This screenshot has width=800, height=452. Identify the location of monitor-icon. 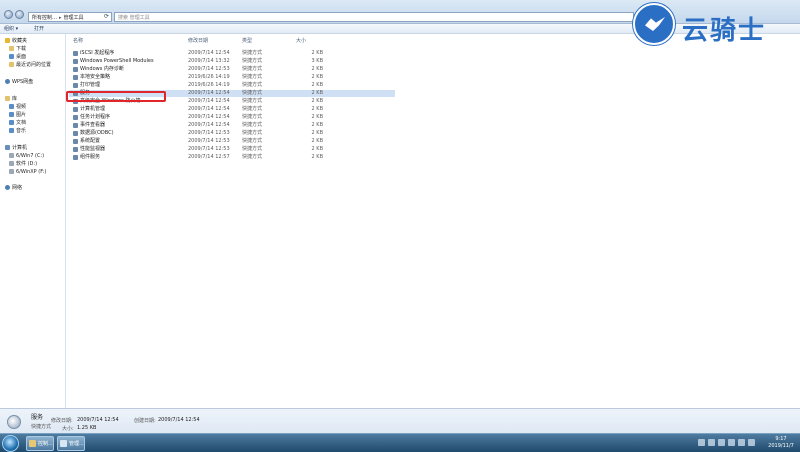
(721, 442).